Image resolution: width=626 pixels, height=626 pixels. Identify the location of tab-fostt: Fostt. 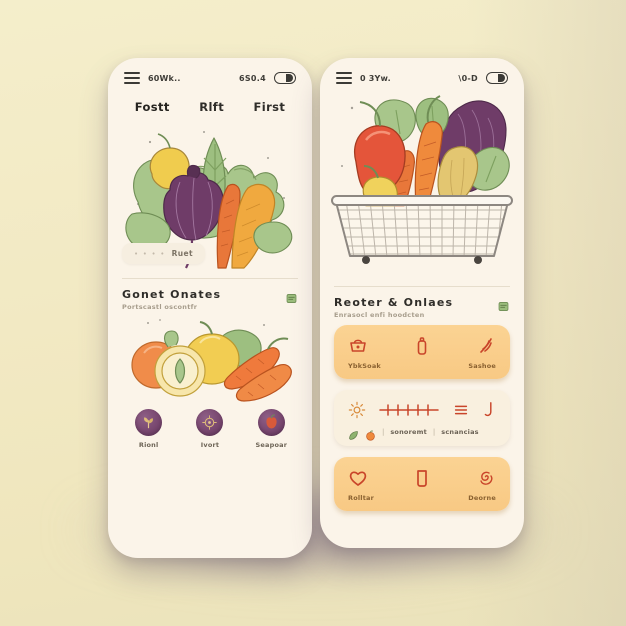
(152, 107).